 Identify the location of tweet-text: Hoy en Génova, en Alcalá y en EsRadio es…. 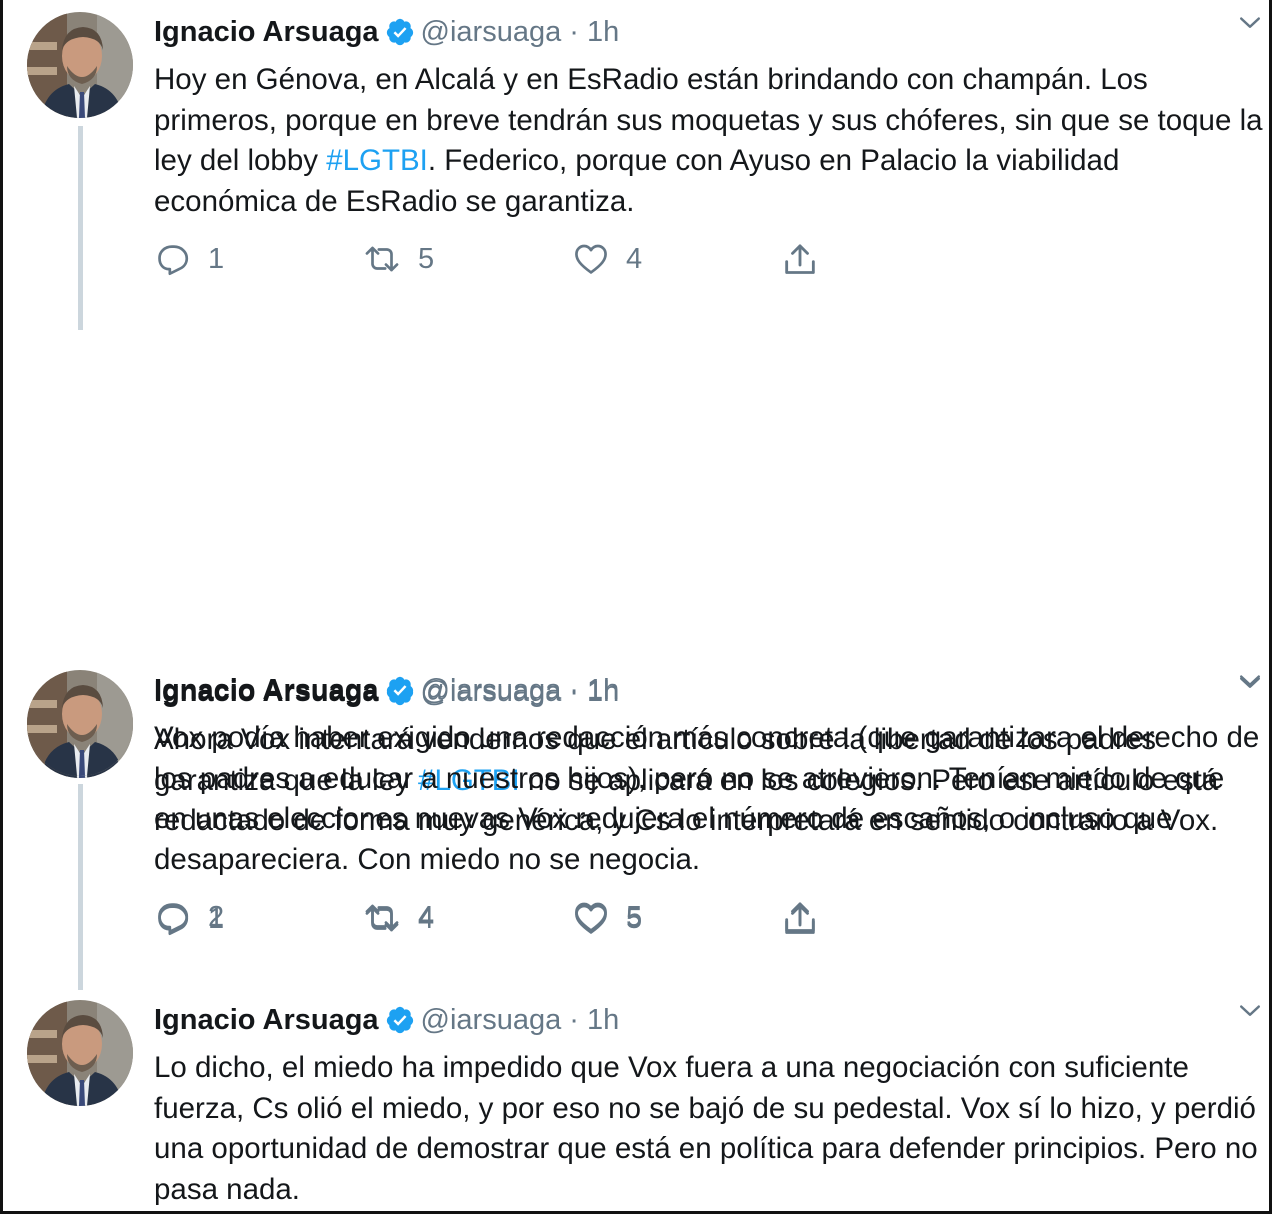
(709, 141).